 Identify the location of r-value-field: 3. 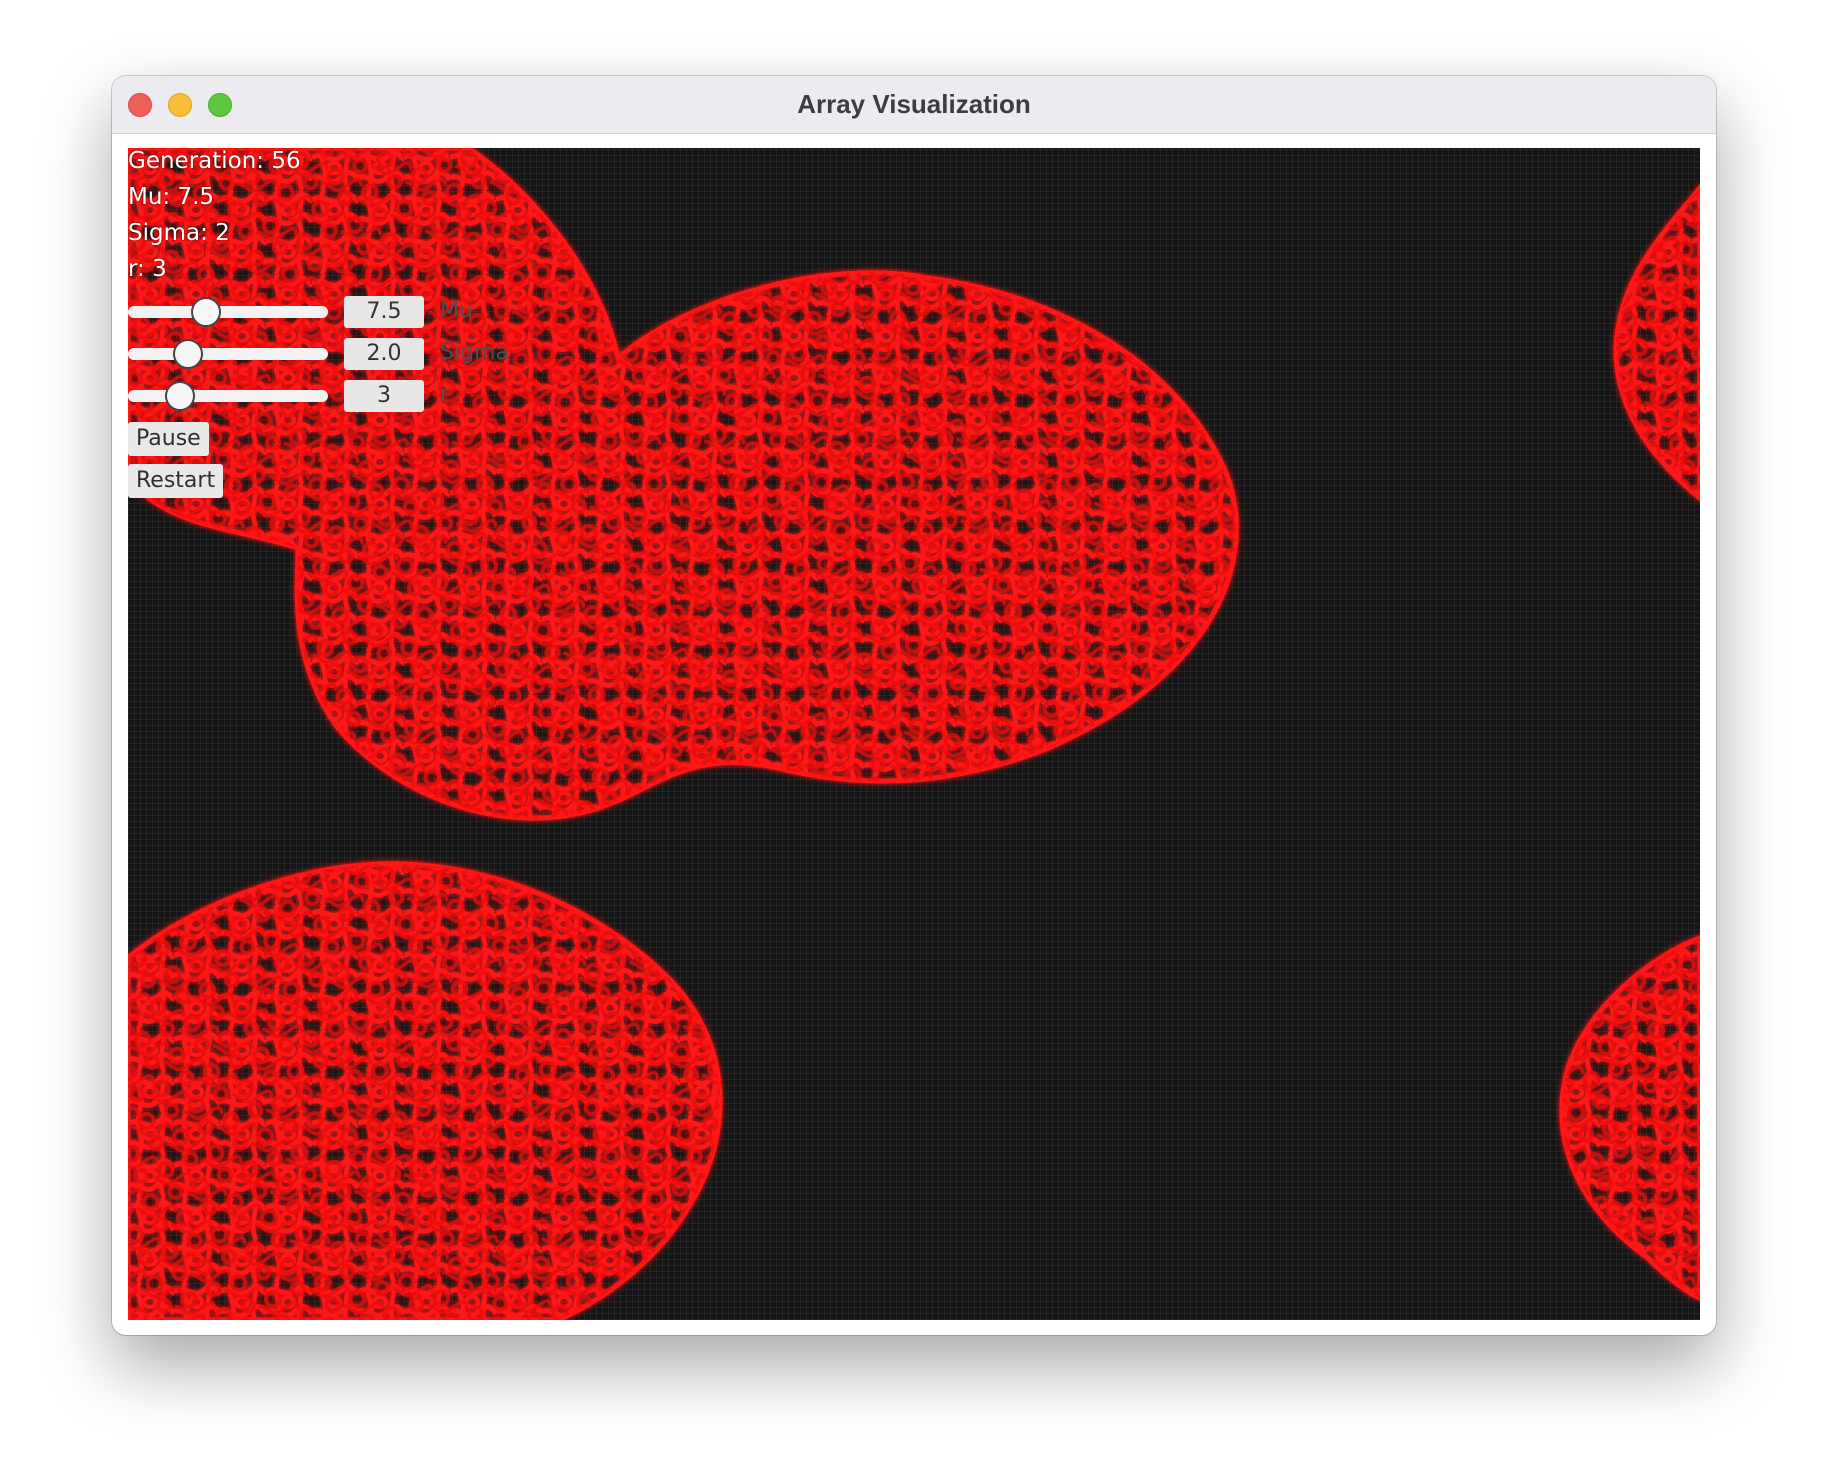
(384, 396).